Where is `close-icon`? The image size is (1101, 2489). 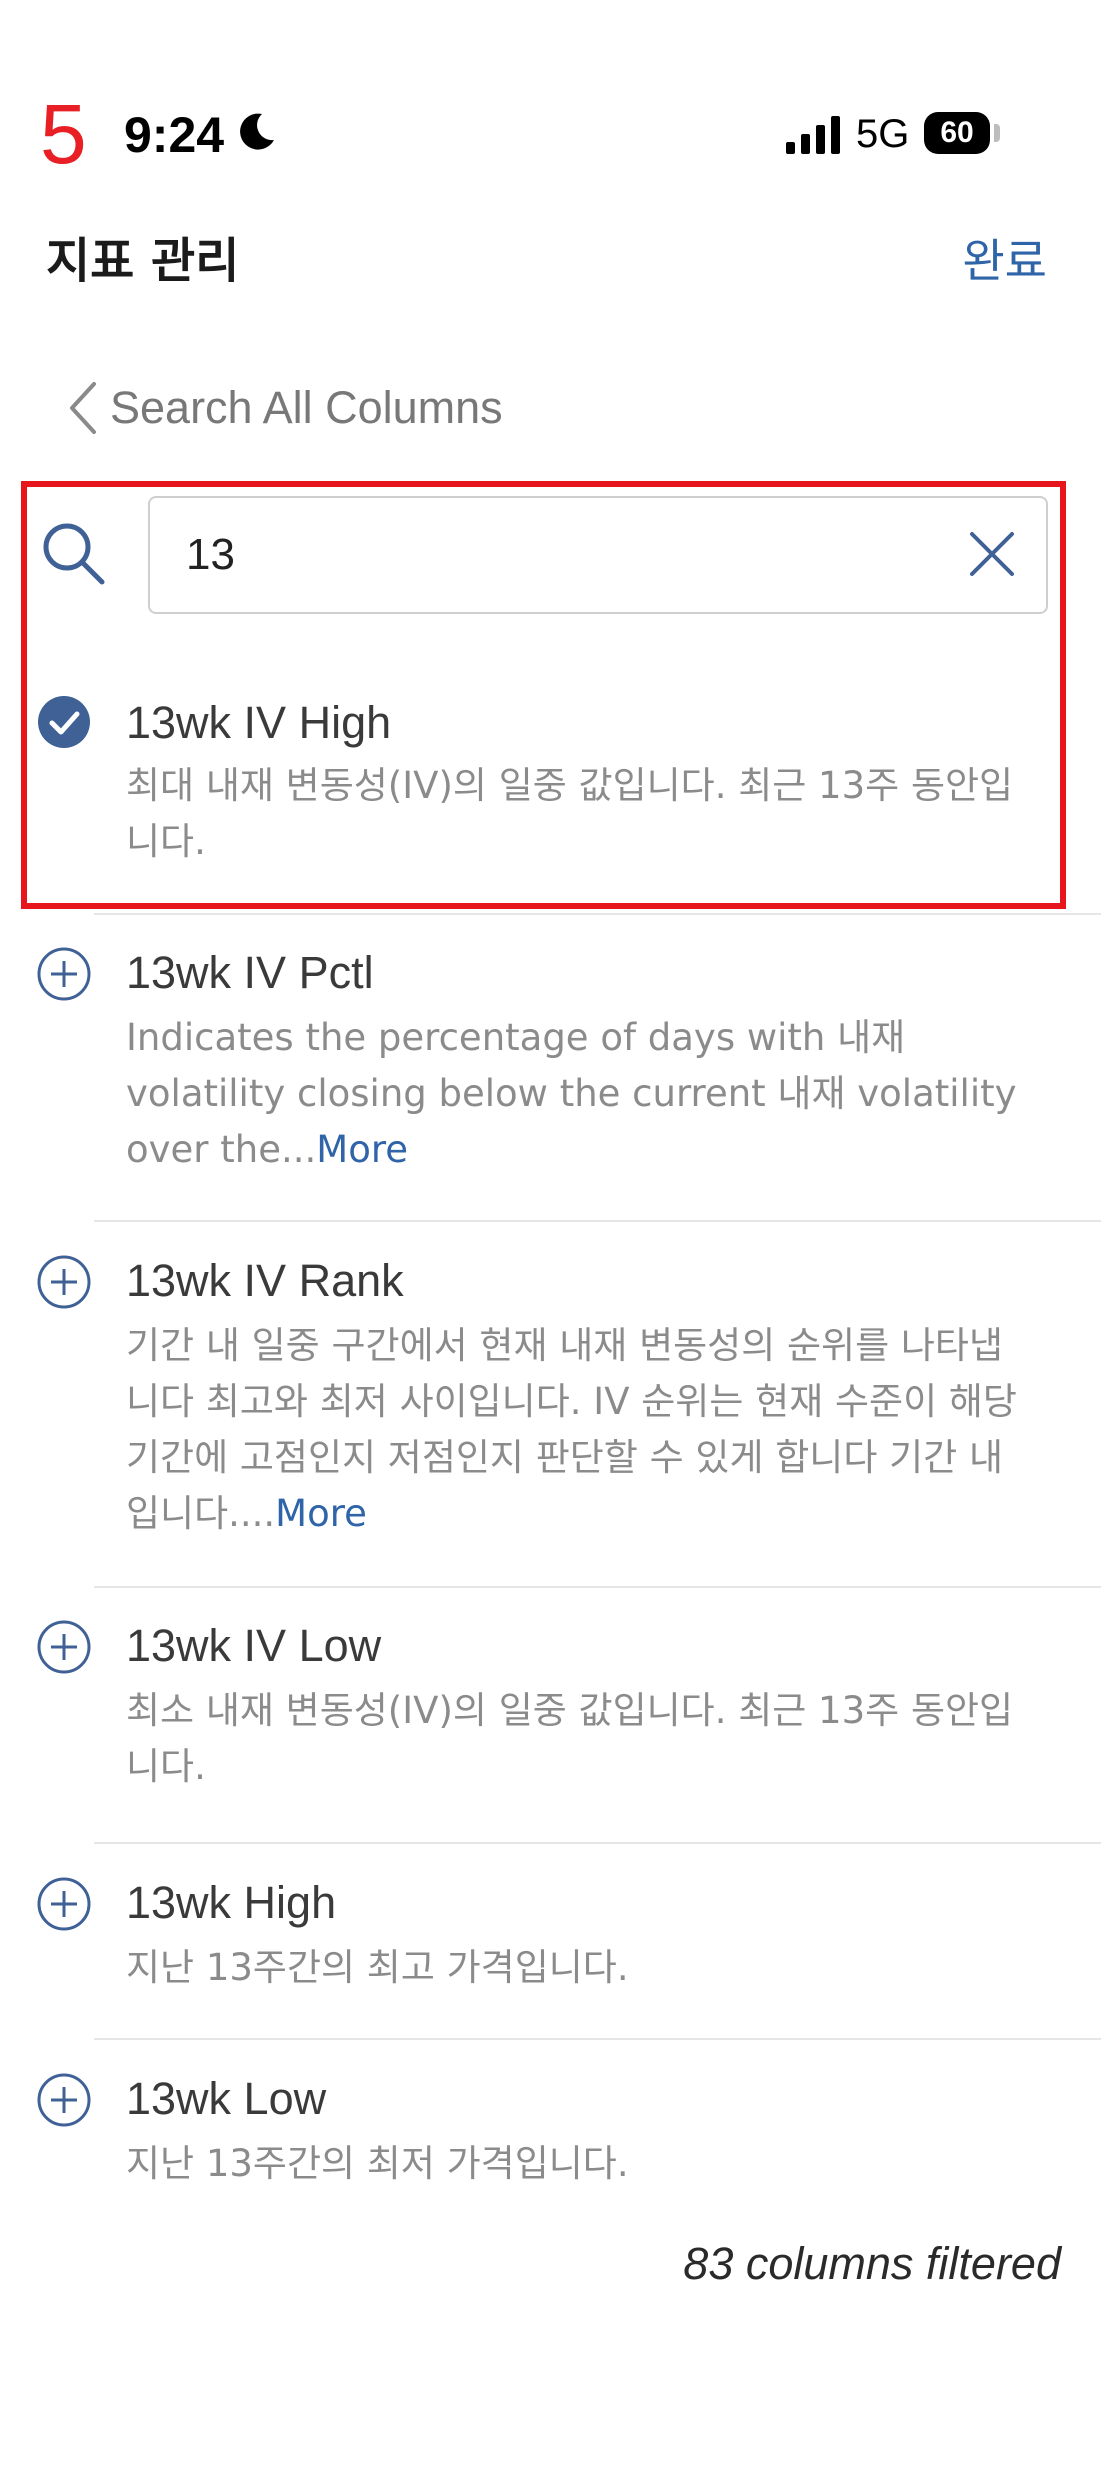
close-icon is located at coordinates (992, 554).